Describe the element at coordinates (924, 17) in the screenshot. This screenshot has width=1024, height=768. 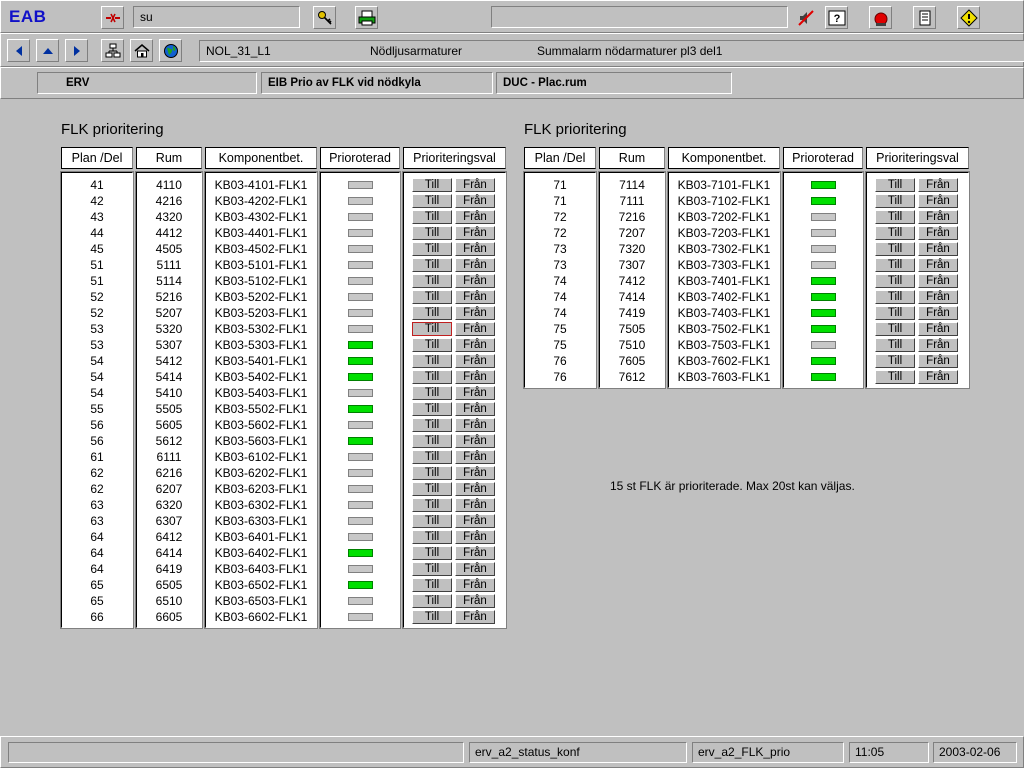
I see `notepad-icon` at that location.